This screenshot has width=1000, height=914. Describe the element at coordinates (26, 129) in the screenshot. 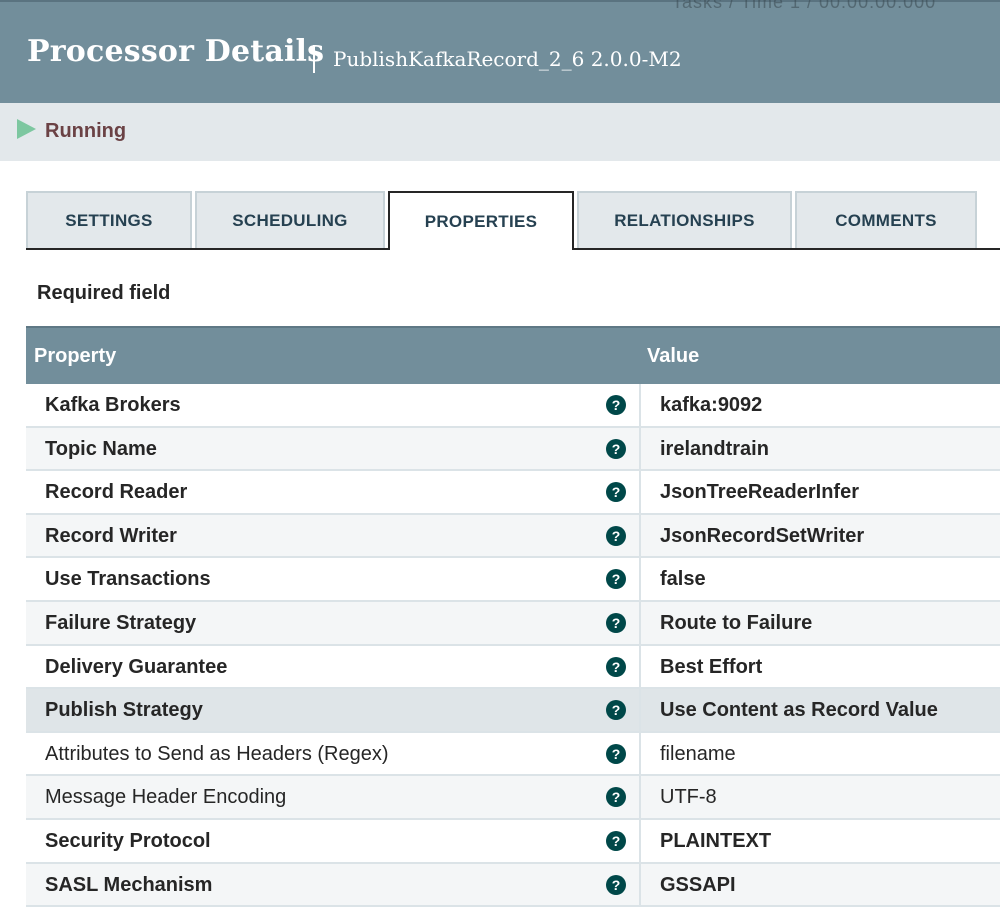

I see `play-icon` at that location.